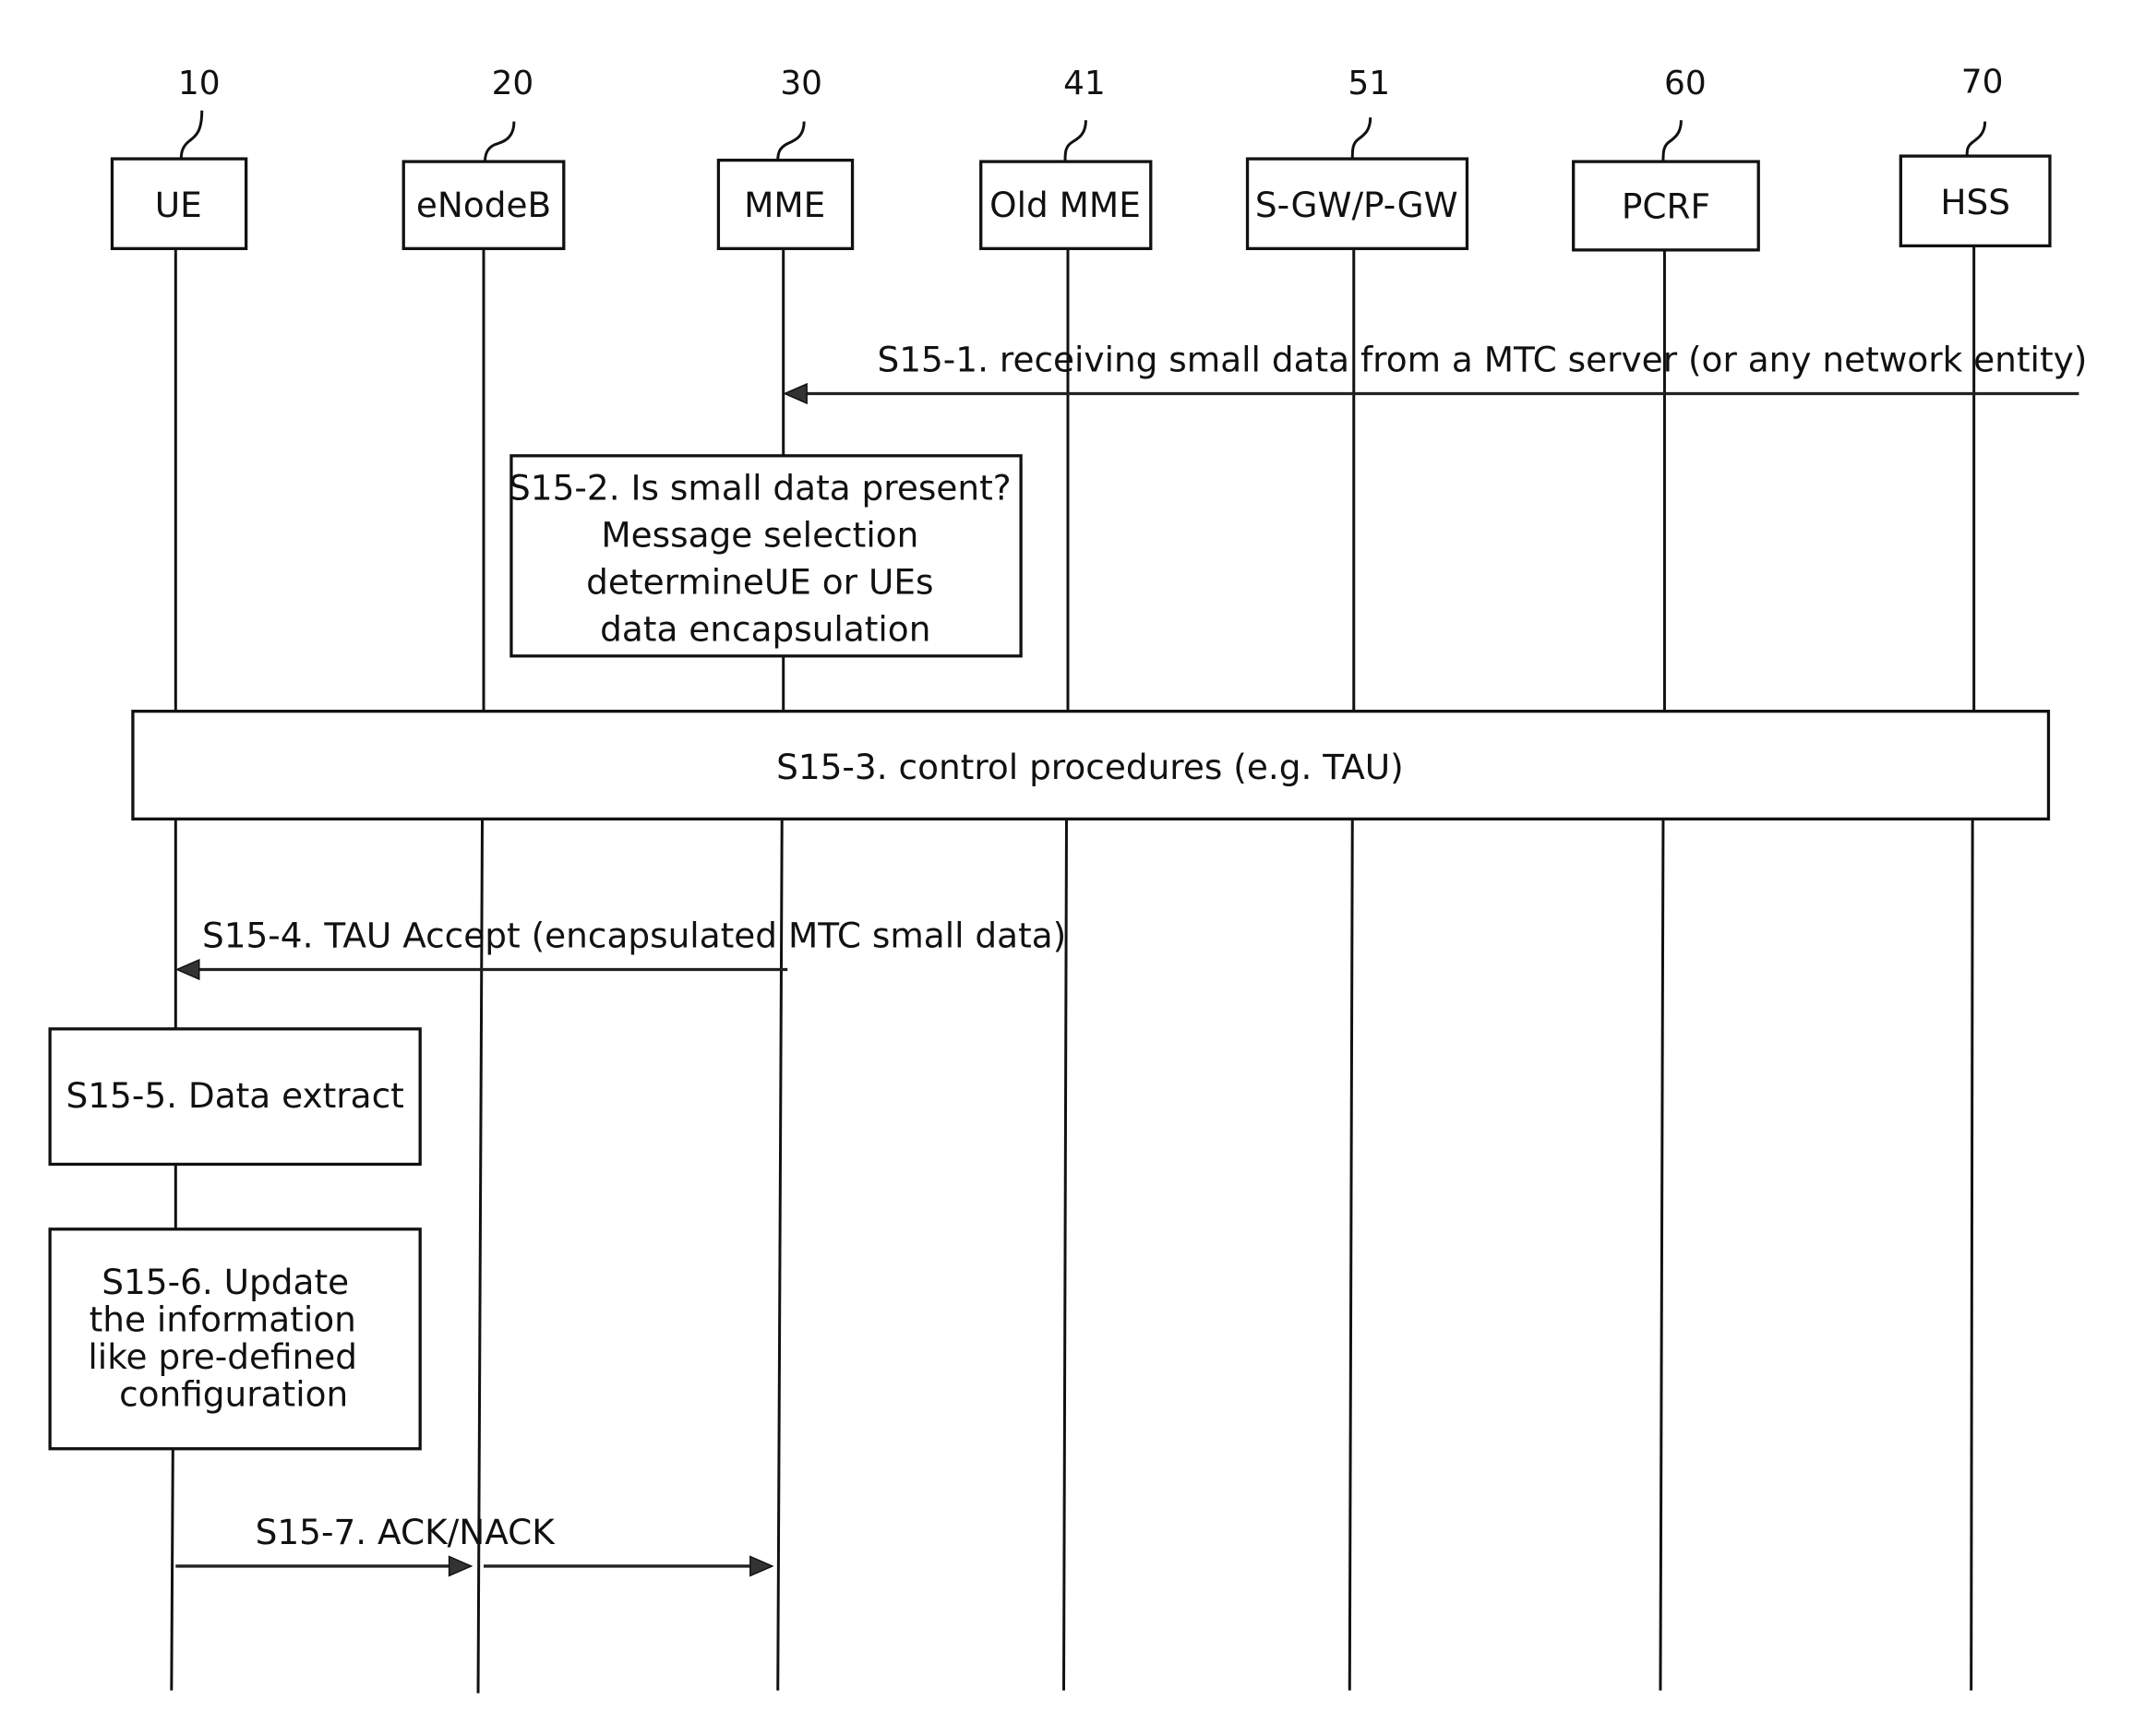  What do you see at coordinates (1666, 206) in the screenshot?
I see `entity-label: PCRF` at bounding box center [1666, 206].